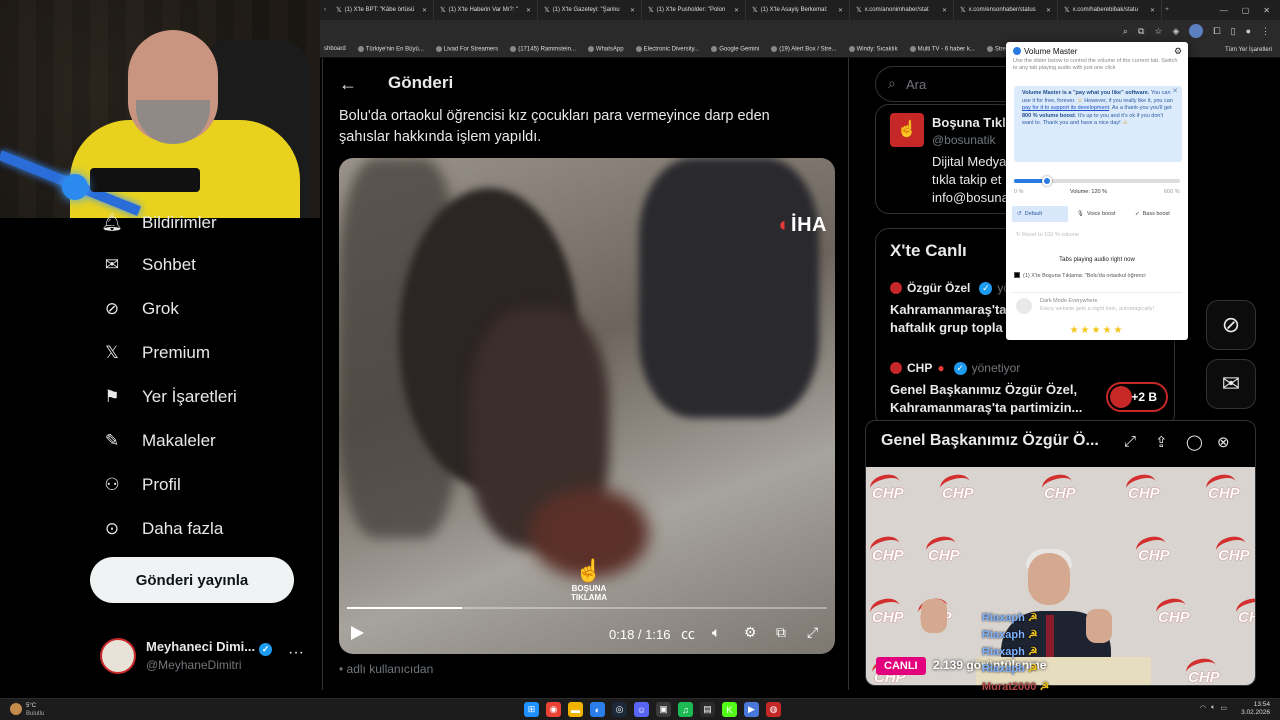 Image resolution: width=1280 pixels, height=720 pixels. What do you see at coordinates (1203, 708) in the screenshot?
I see `network-icon: ◠` at bounding box center [1203, 708].